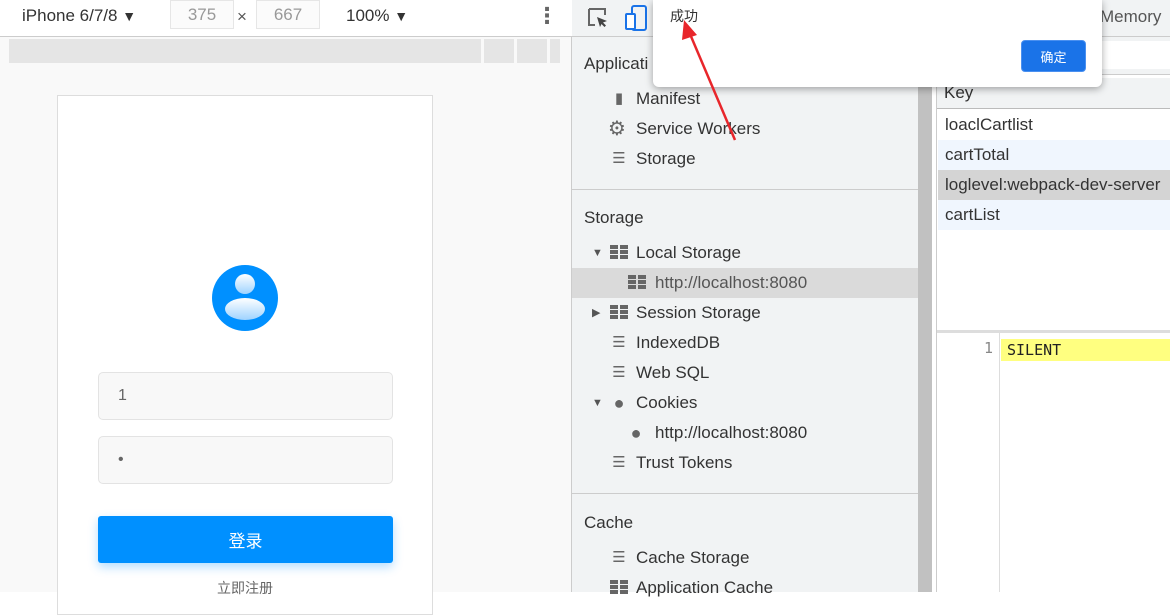 The width and height of the screenshot is (1170, 615). What do you see at coordinates (1130, 17) in the screenshot?
I see `tab-memory: Memory` at bounding box center [1130, 17].